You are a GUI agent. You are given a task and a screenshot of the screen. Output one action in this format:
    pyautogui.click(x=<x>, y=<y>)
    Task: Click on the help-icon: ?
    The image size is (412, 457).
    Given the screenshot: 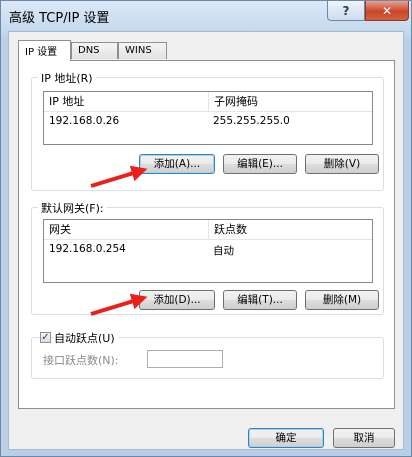 What is the action you would take?
    pyautogui.click(x=346, y=10)
    